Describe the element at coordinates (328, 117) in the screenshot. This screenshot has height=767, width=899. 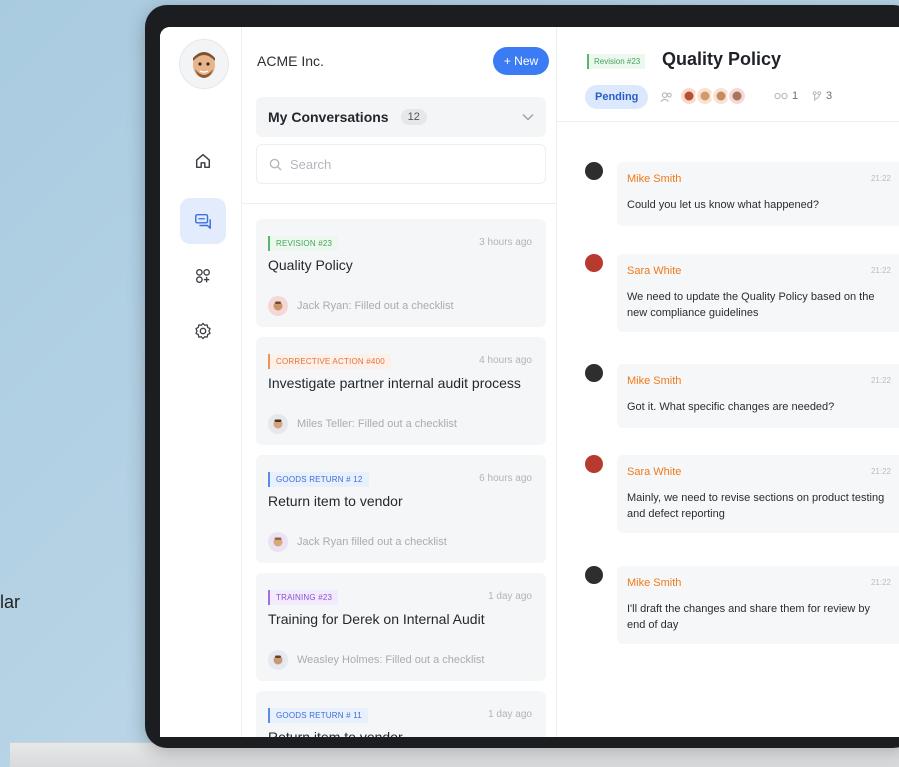
I see `conversations-title: My Conversations` at that location.